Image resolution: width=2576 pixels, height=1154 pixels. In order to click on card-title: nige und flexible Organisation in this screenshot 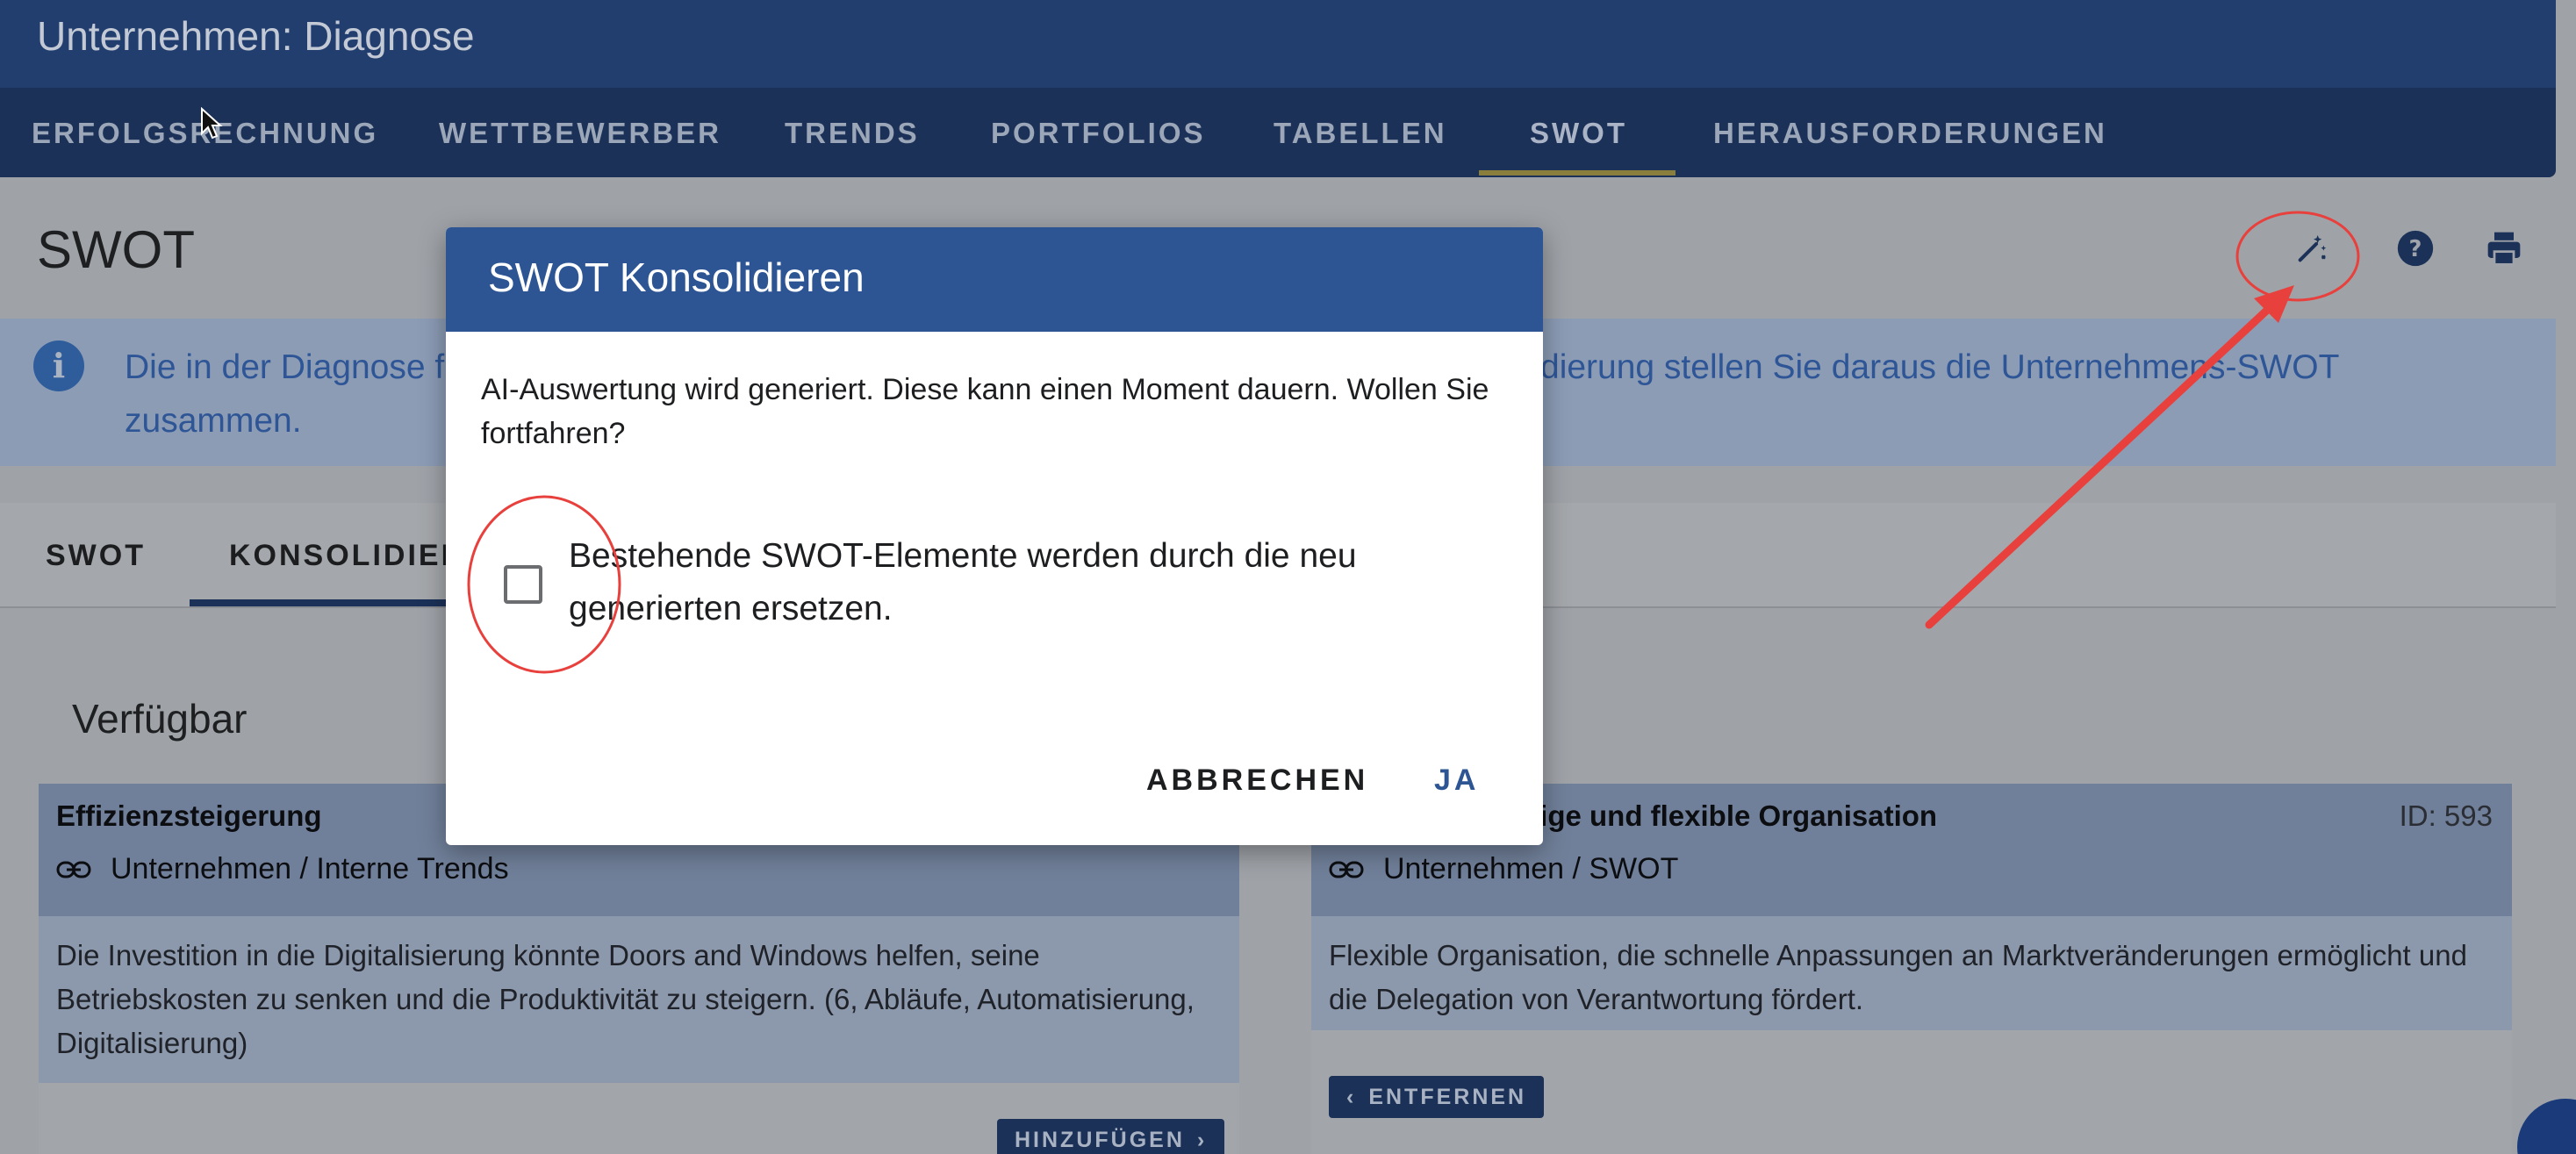, I will do `click(1730, 815)`.